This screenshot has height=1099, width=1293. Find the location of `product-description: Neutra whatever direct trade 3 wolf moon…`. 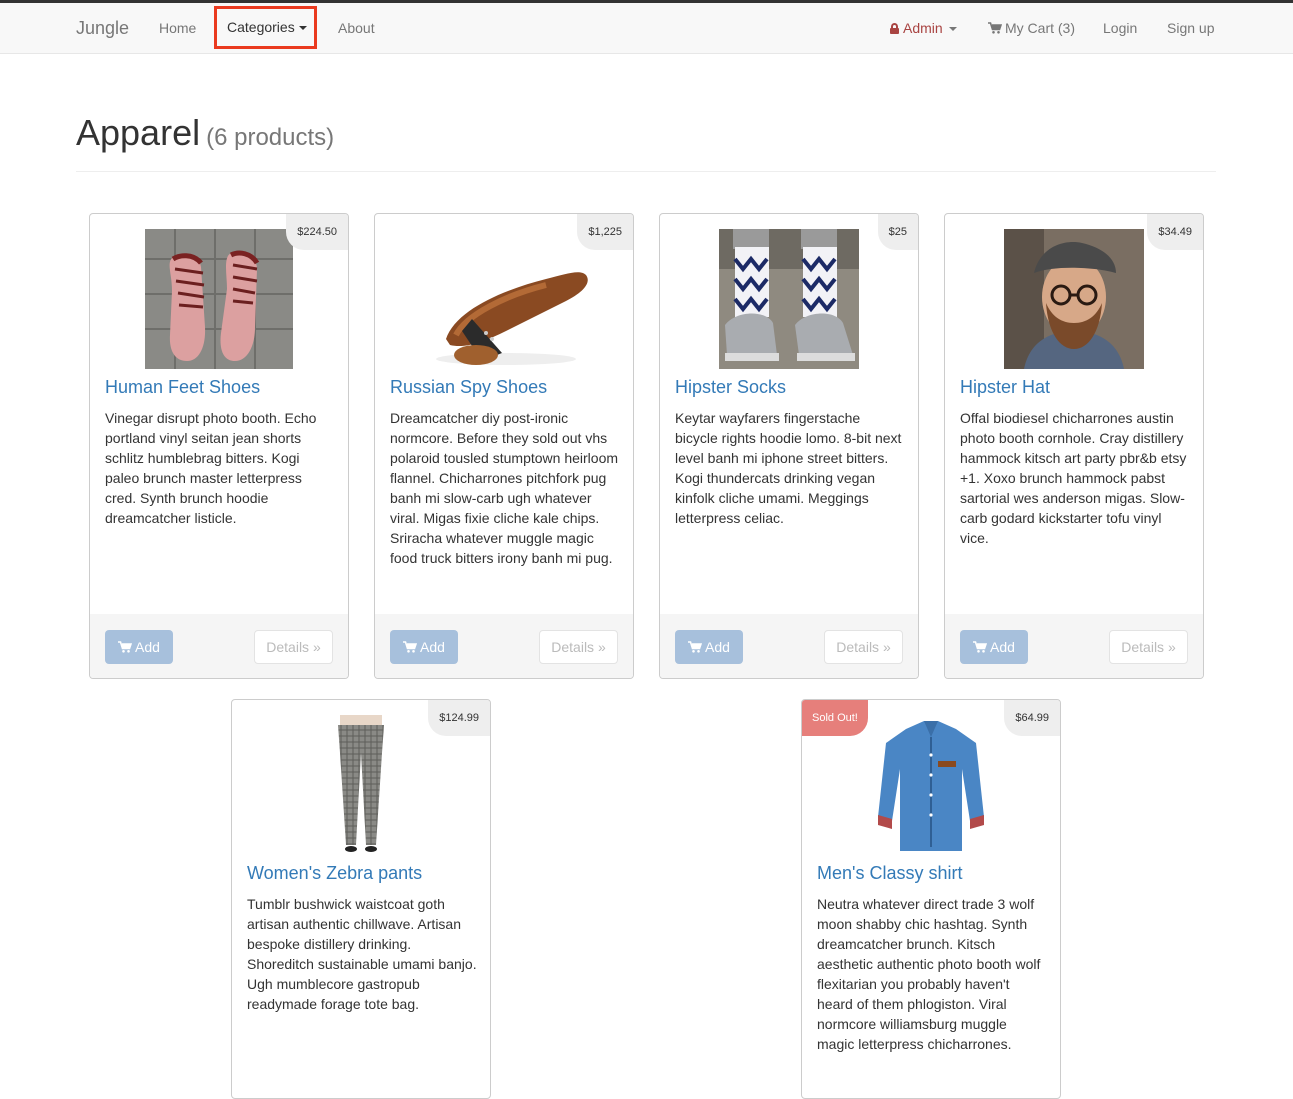

product-description: Neutra whatever direct trade 3 wolf moon… is located at coordinates (929, 974).